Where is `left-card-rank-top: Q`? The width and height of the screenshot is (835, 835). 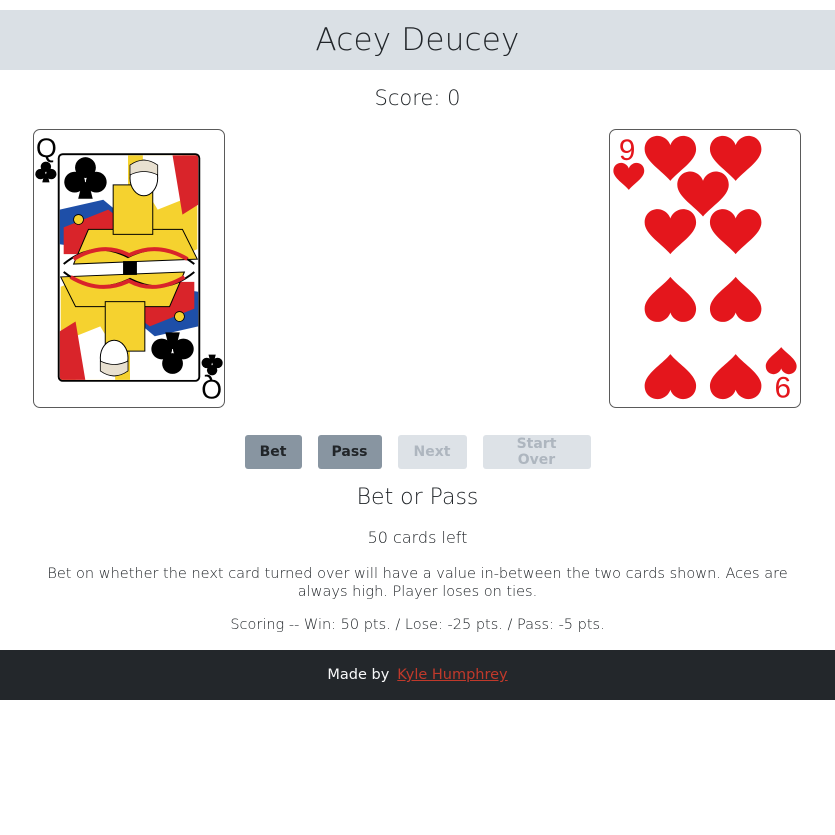 left-card-rank-top: Q is located at coordinates (46, 148).